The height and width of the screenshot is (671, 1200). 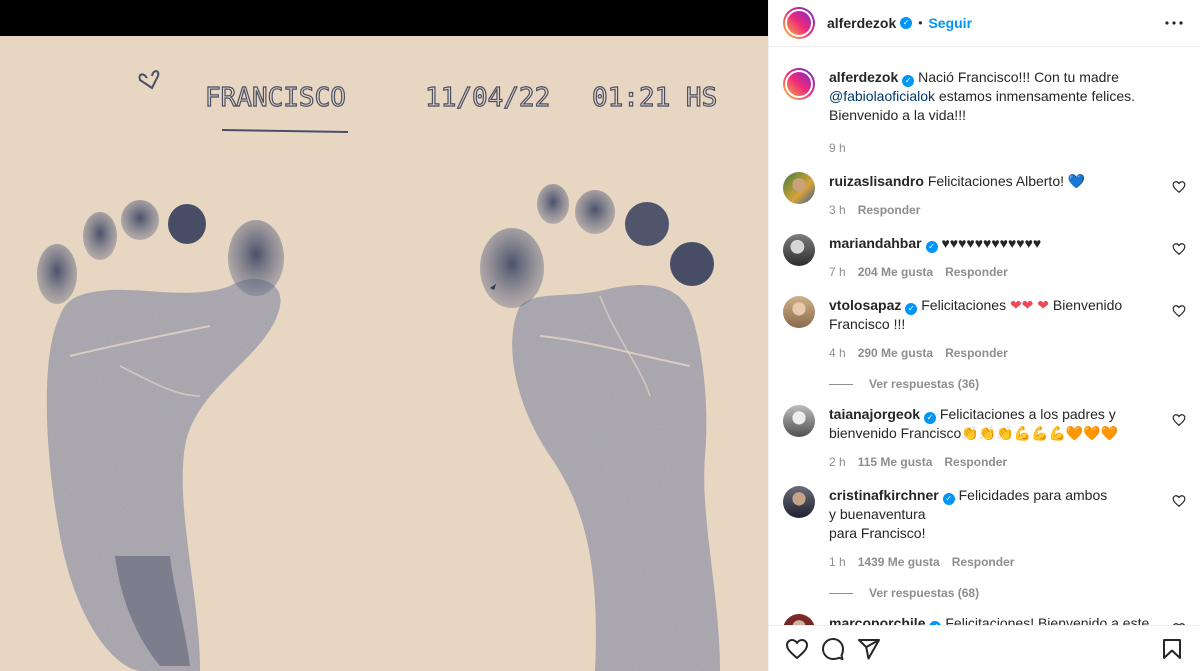 What do you see at coordinates (991, 243) in the screenshot?
I see `comment-emoji: ♥♥♥♥♥♥♥♥♥♥♥♥` at bounding box center [991, 243].